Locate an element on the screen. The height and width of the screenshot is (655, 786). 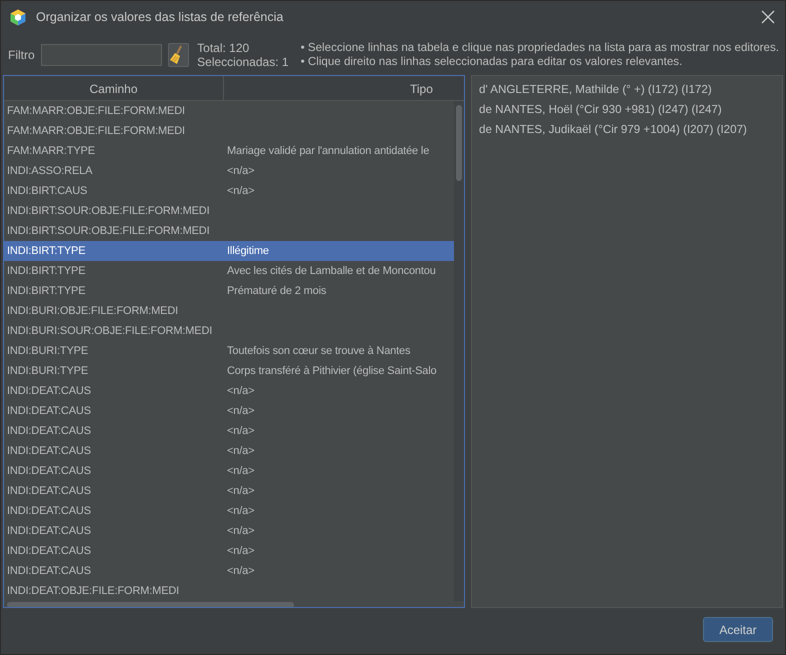
table-cell-text: Toutefois son cœur se trouve à Nantes is located at coordinates (318, 351).